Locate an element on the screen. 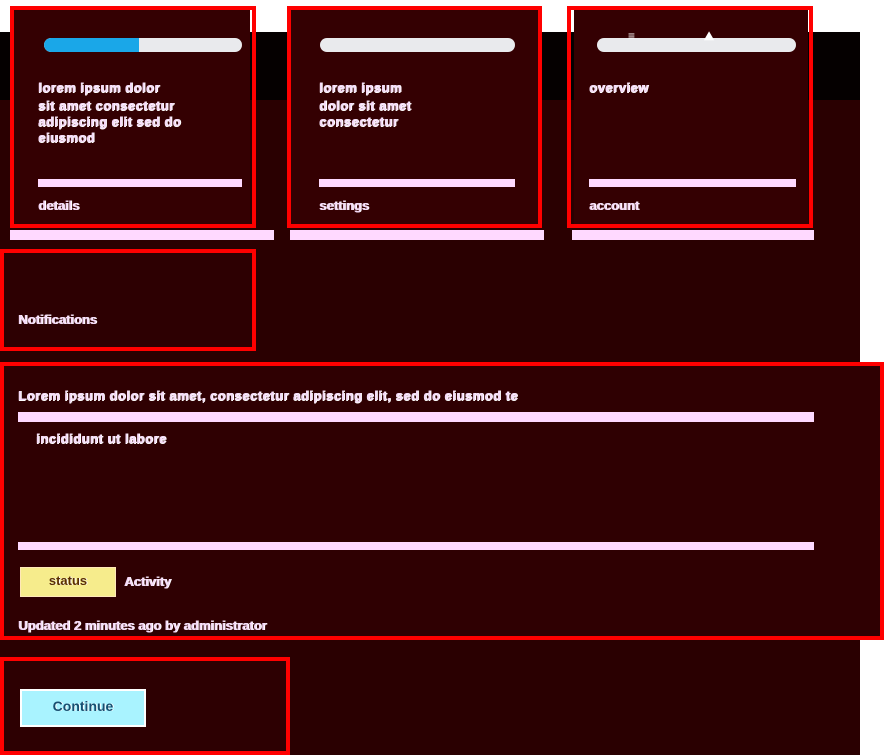 The width and height of the screenshot is (884, 755). annotation-frame-card-three is located at coordinates (690, 117).